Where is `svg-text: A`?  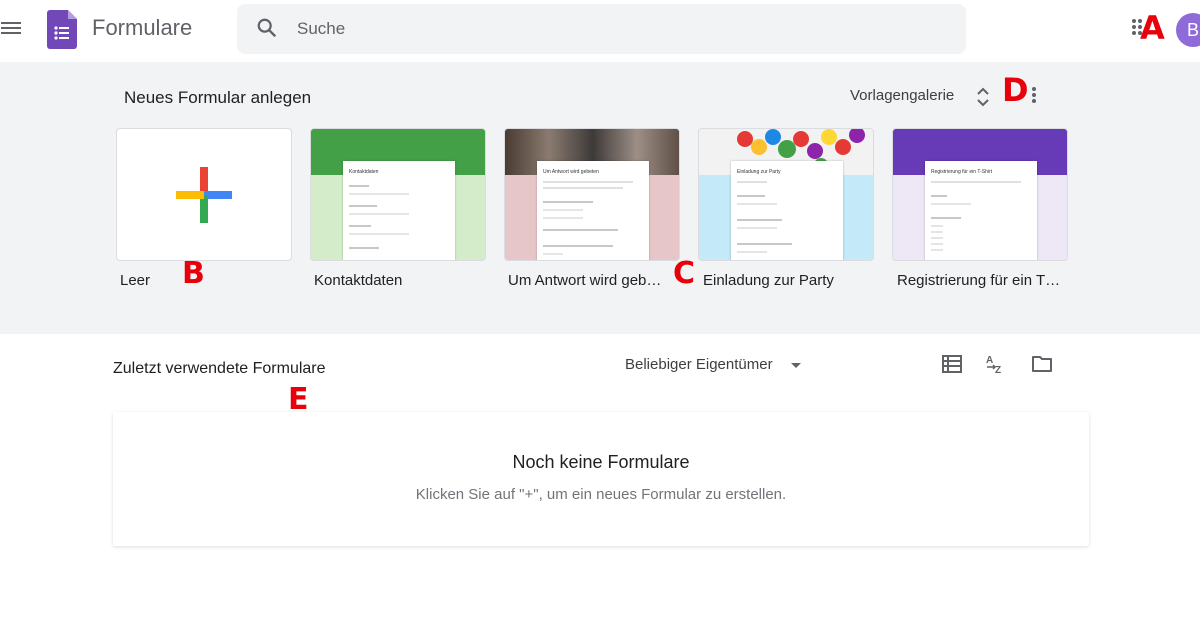 svg-text: A is located at coordinates (989, 360).